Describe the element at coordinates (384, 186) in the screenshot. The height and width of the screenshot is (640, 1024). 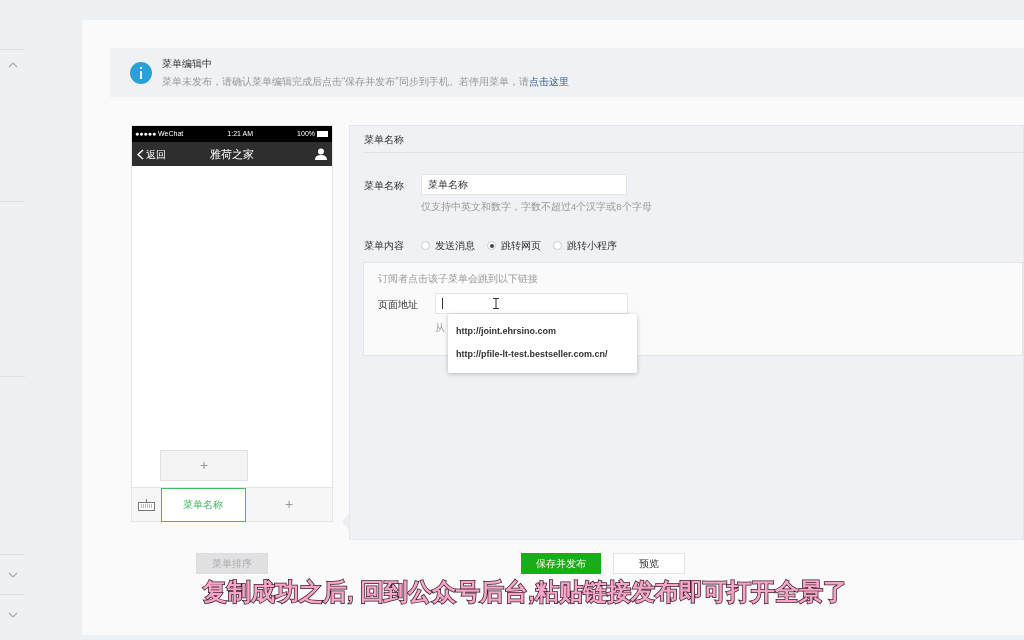
I see `field-label: 菜单名称` at that location.